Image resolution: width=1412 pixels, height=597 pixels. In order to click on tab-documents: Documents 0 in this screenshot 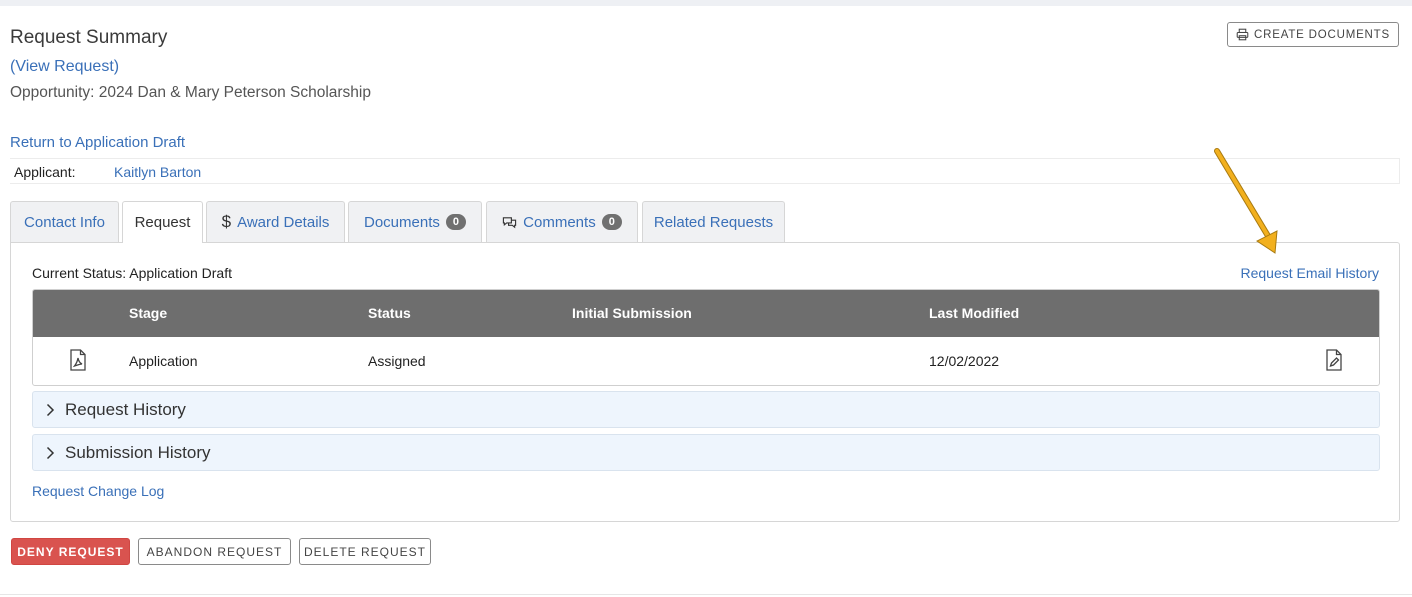, I will do `click(415, 221)`.